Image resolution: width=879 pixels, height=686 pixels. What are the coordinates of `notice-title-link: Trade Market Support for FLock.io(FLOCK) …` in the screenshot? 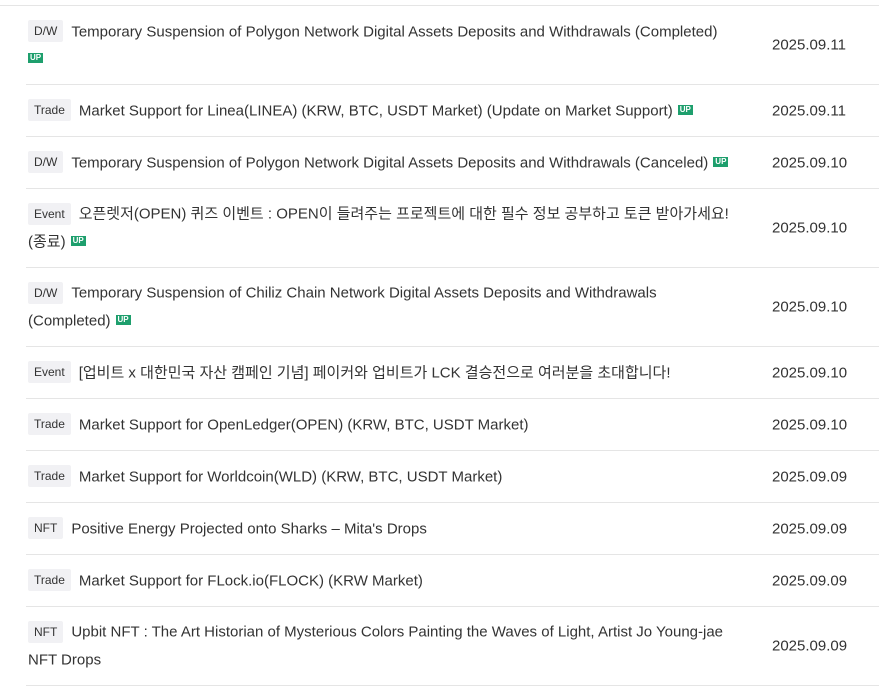 It's located at (384, 581).